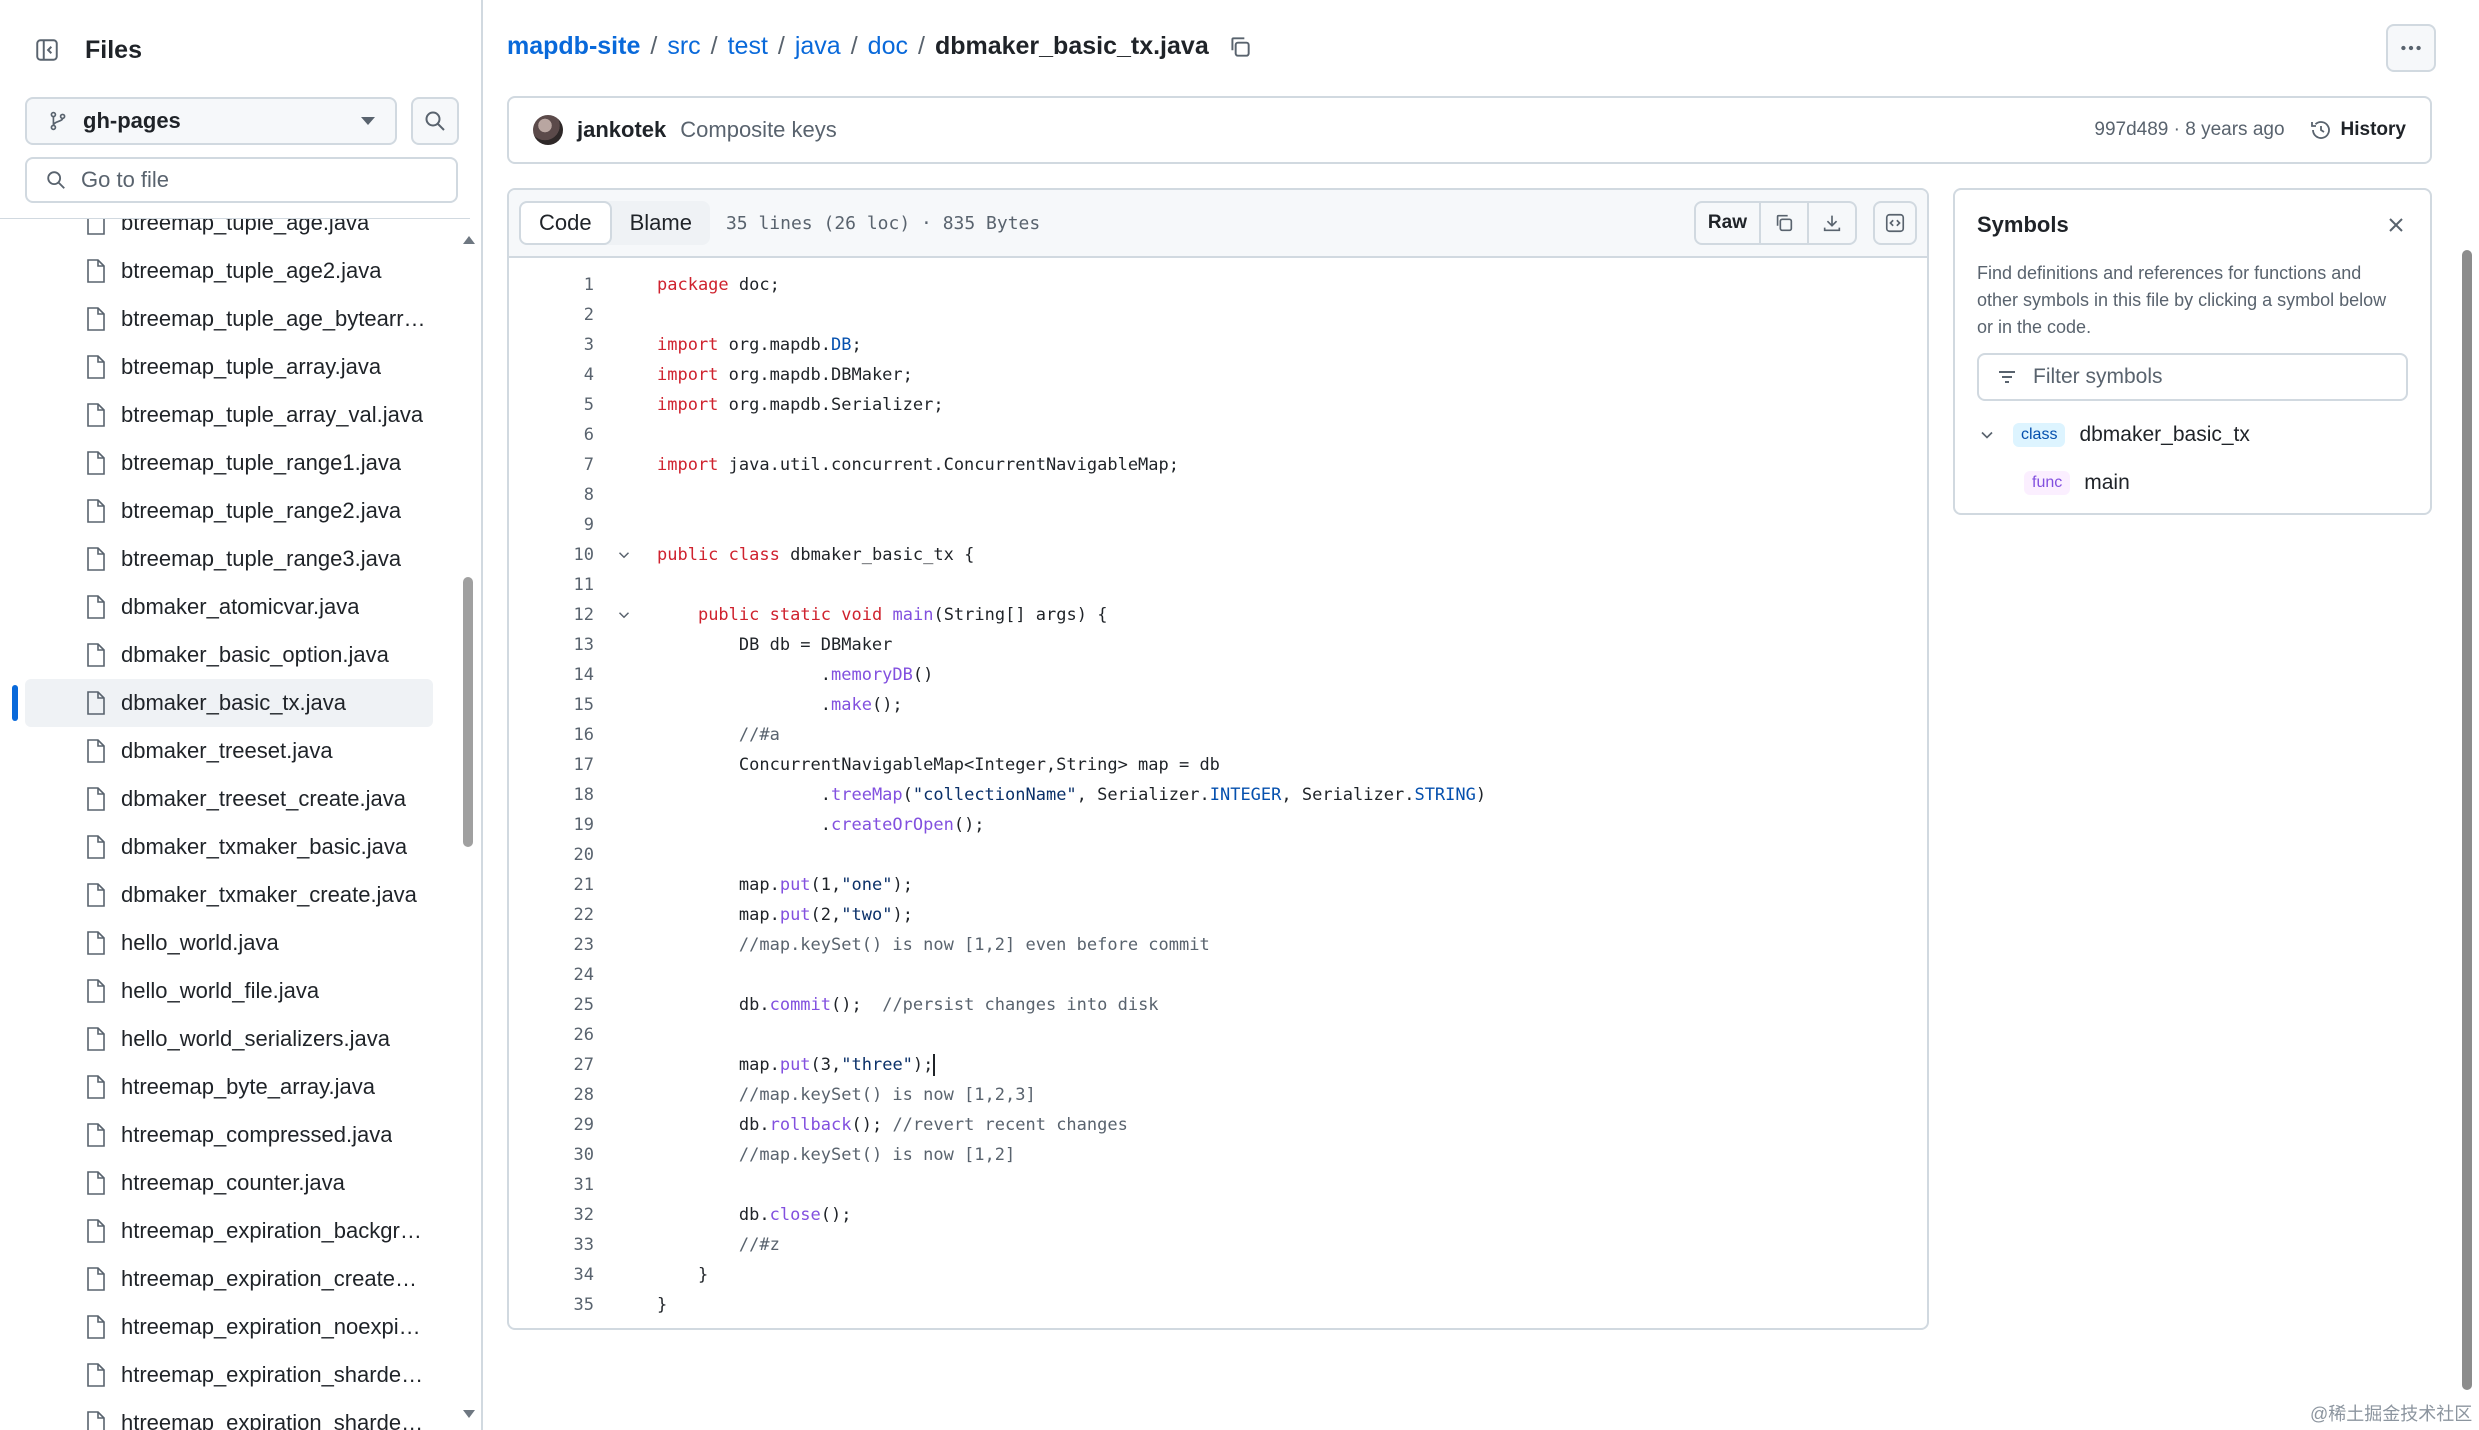 The height and width of the screenshot is (1430, 2479). I want to click on line-number: 30, so click(551, 1155).